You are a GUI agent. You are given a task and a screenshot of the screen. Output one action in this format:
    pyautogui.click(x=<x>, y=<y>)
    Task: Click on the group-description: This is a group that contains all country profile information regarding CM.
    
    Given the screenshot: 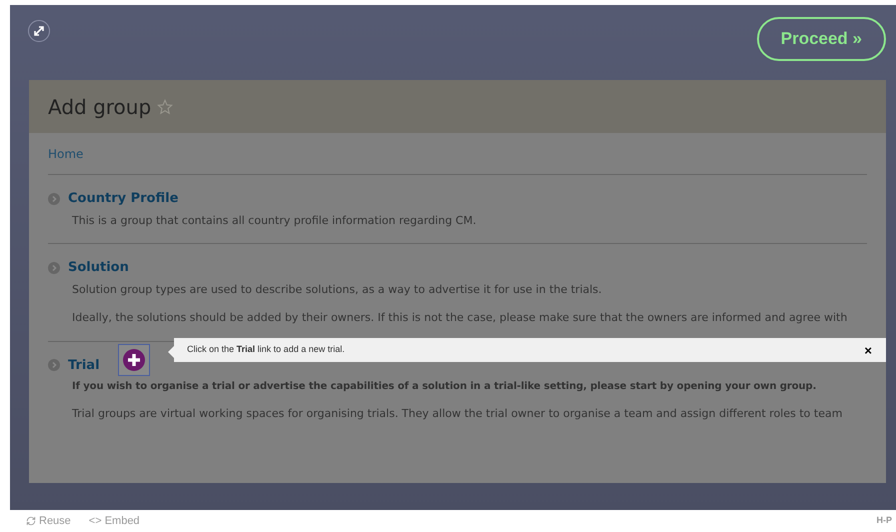 What is the action you would take?
    pyautogui.click(x=274, y=220)
    